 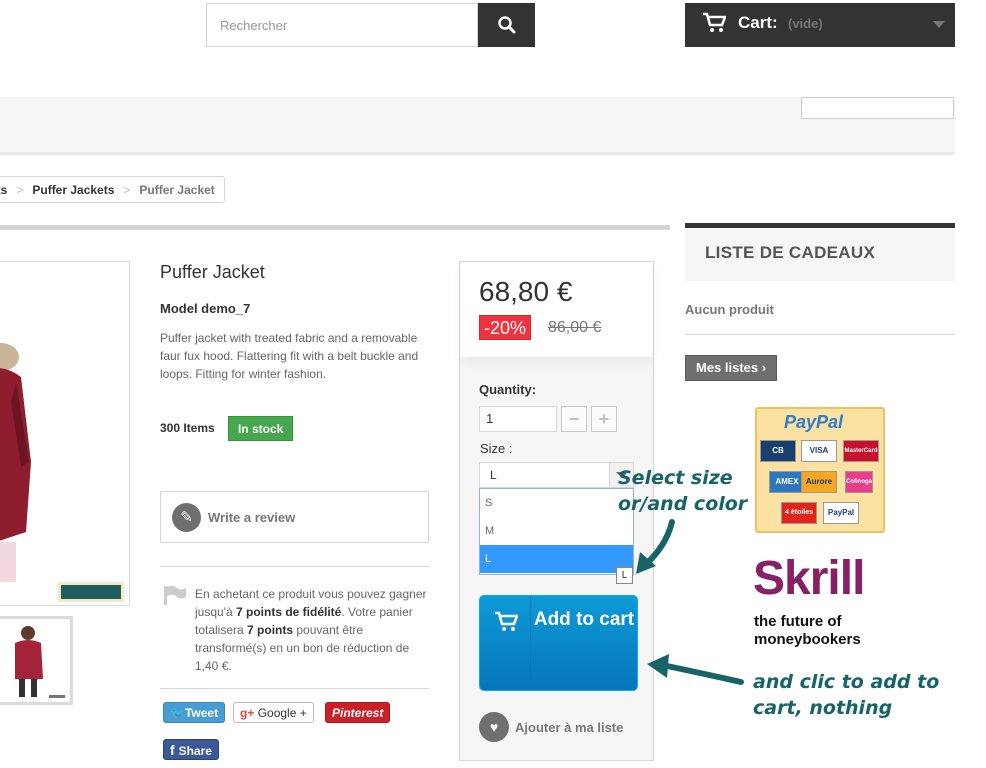 What do you see at coordinates (273, 712) in the screenshot?
I see `google-plus-button: g+ Google +` at bounding box center [273, 712].